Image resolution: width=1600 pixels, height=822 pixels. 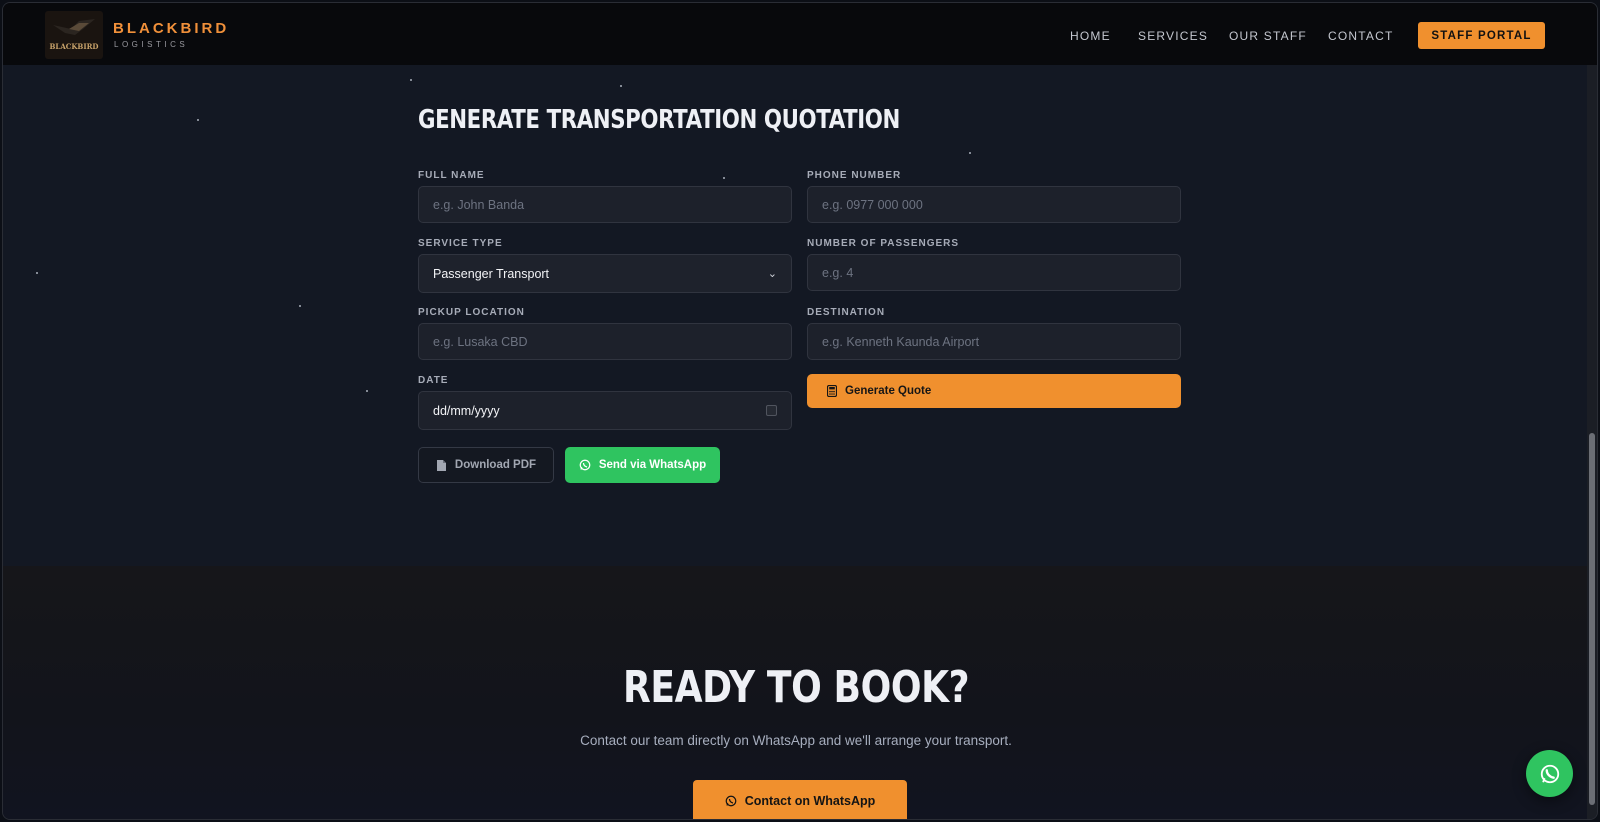 I want to click on generate-quote-label: Generate Quote, so click(x=888, y=391).